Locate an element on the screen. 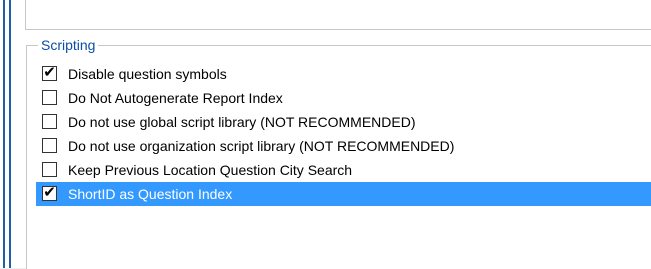  option-row: Do Not Autogenerate Report Index is located at coordinates (343, 98).